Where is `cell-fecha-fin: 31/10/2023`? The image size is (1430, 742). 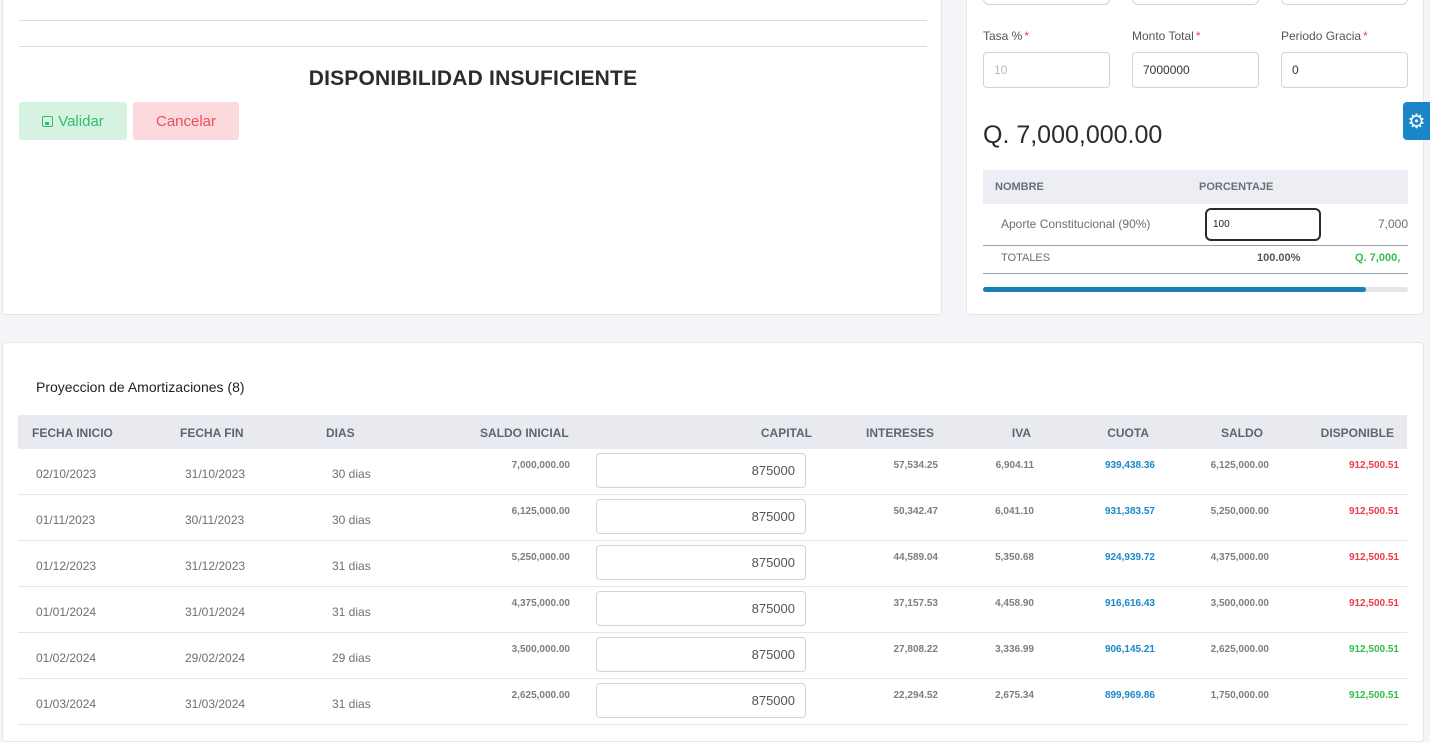 cell-fecha-fin: 31/10/2023 is located at coordinates (215, 474).